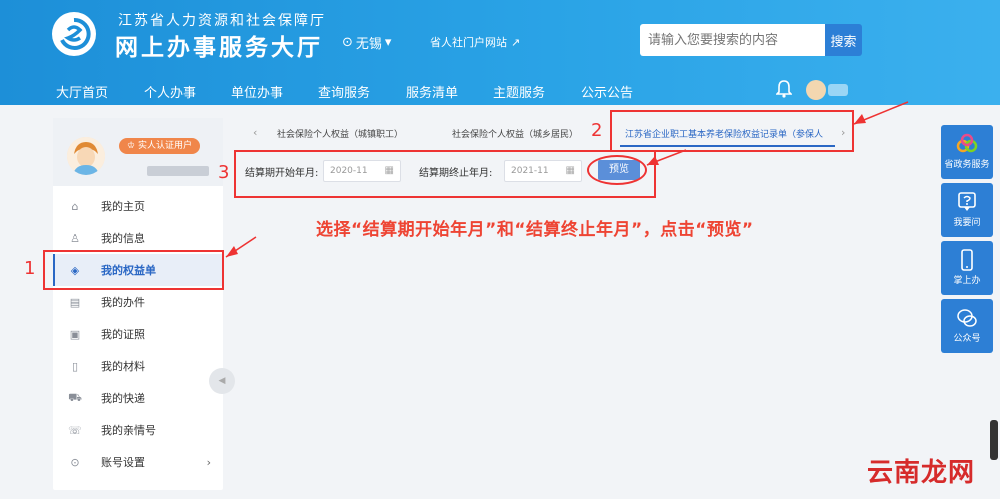 This screenshot has width=1000, height=499. What do you see at coordinates (75, 397) in the screenshot?
I see `truck-icon: ⛟` at bounding box center [75, 397].